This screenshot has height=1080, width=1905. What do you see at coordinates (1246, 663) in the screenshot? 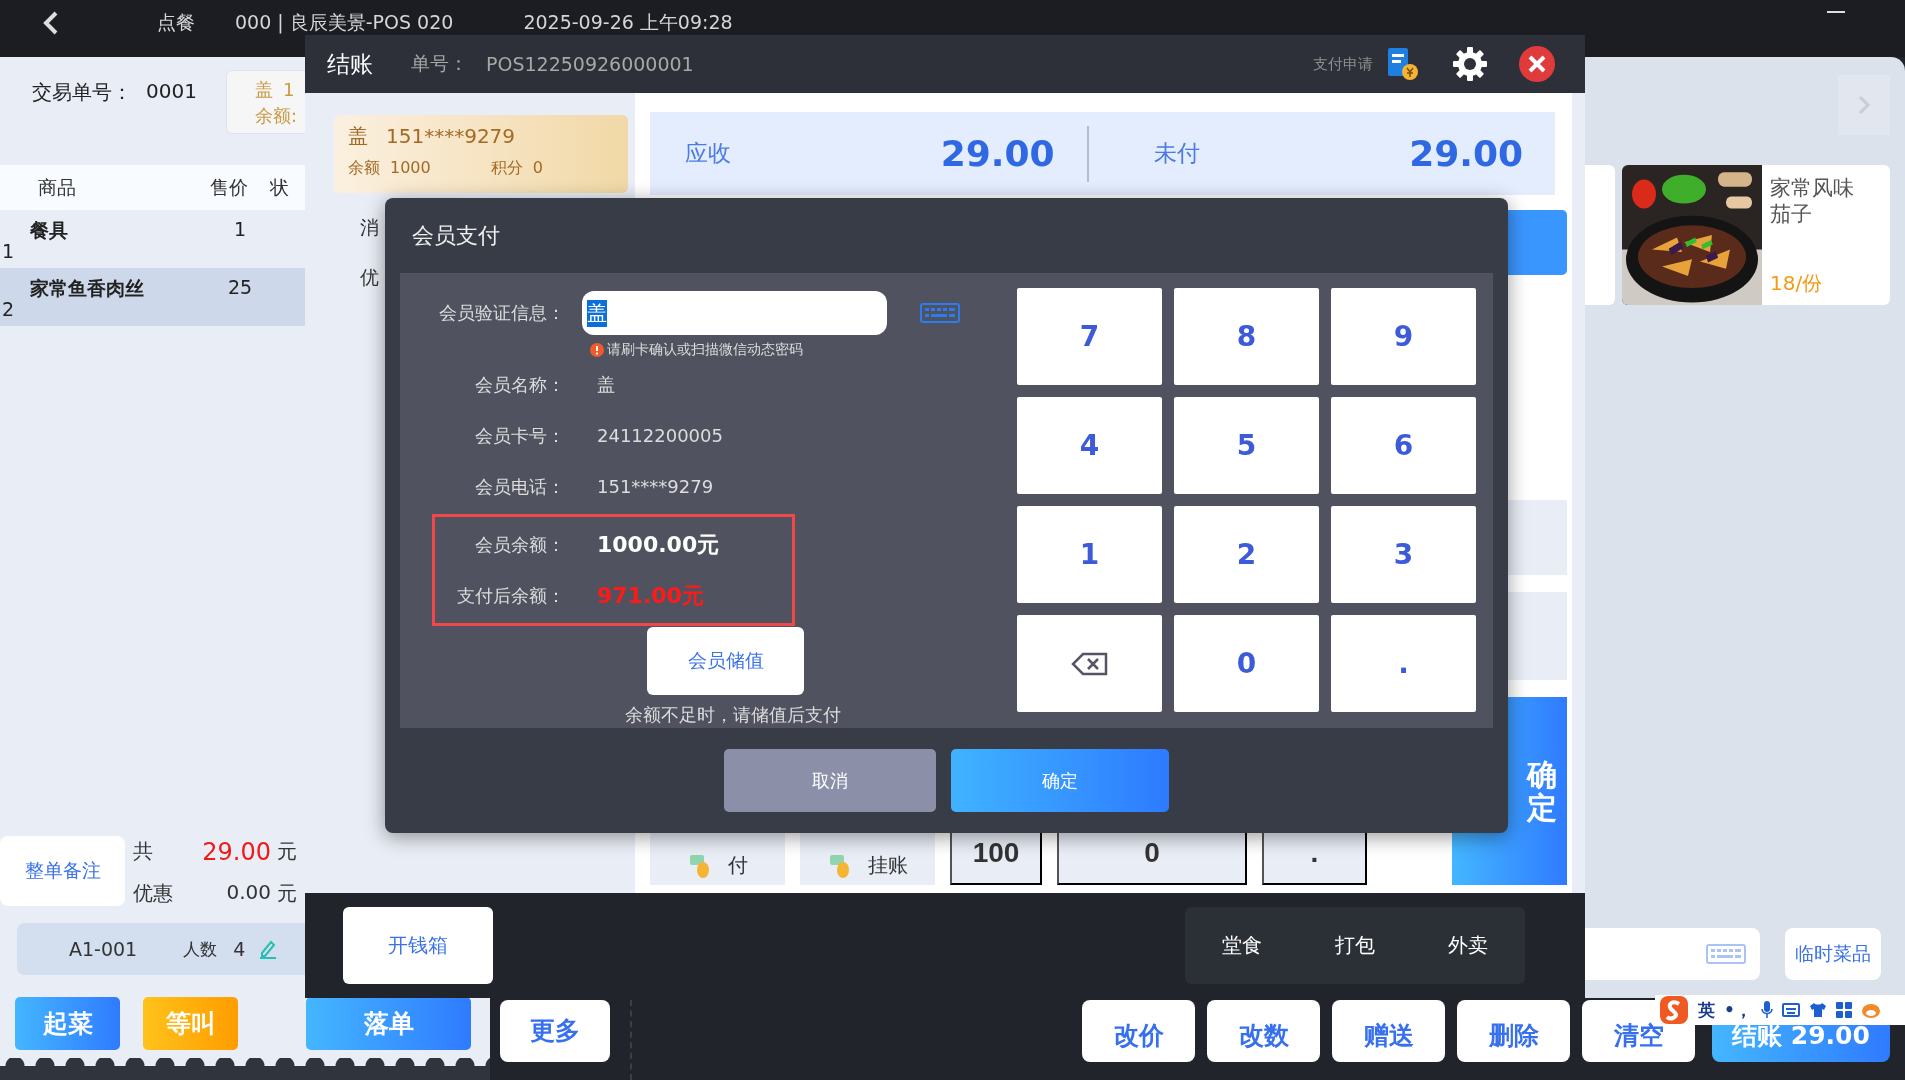
I see `keypad-key: 0` at bounding box center [1246, 663].